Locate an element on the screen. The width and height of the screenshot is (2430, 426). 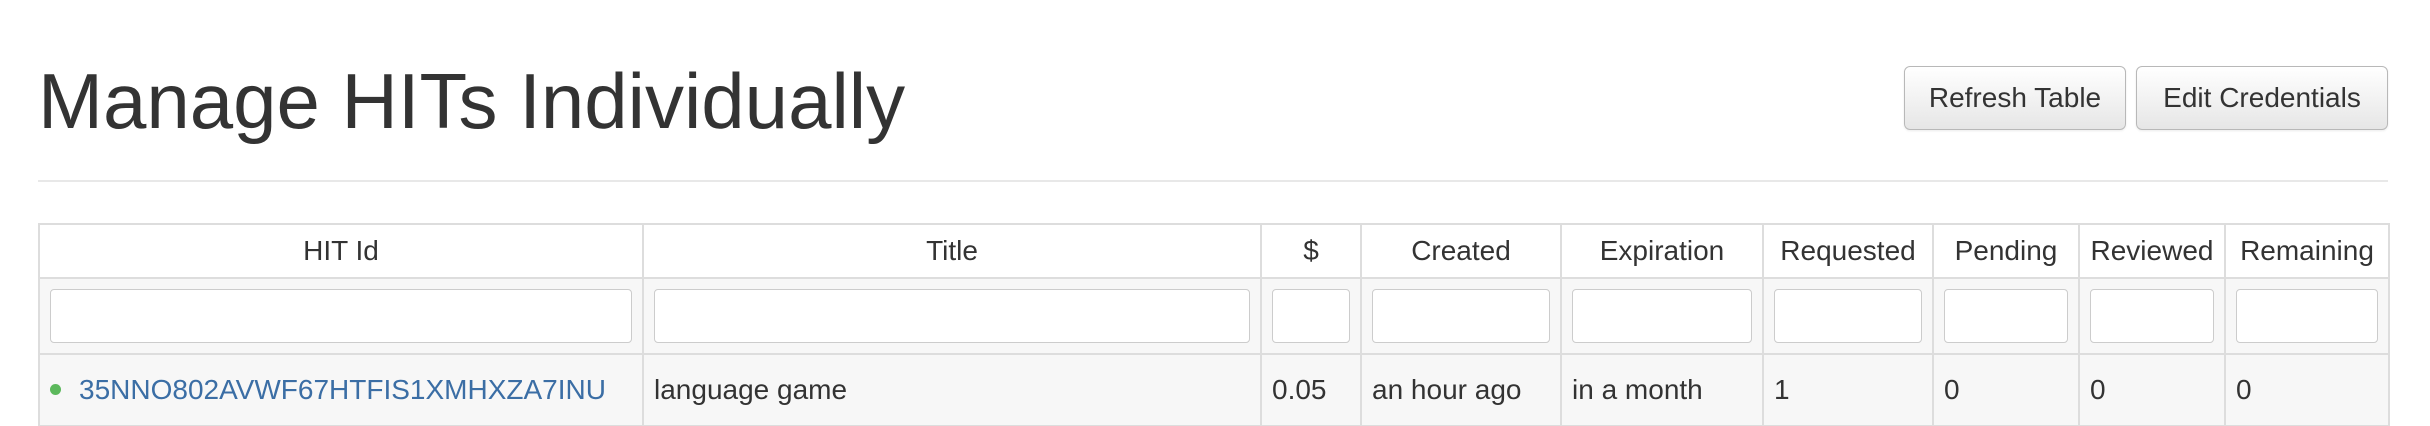
filter-cell-hit-id is located at coordinates (341, 316).